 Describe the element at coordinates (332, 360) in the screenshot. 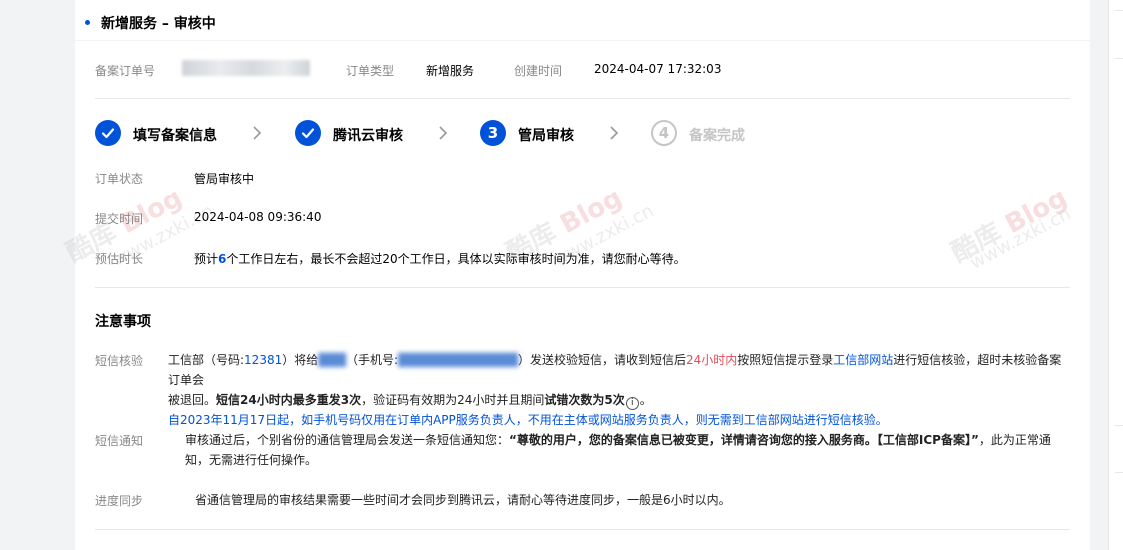

I see `redacted-name: ███` at that location.